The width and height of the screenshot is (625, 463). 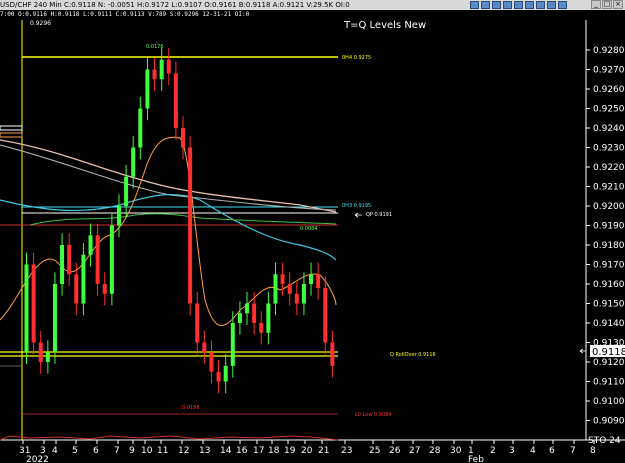 What do you see at coordinates (274, 451) in the screenshot?
I see `date-tick-label: 18` at bounding box center [274, 451].